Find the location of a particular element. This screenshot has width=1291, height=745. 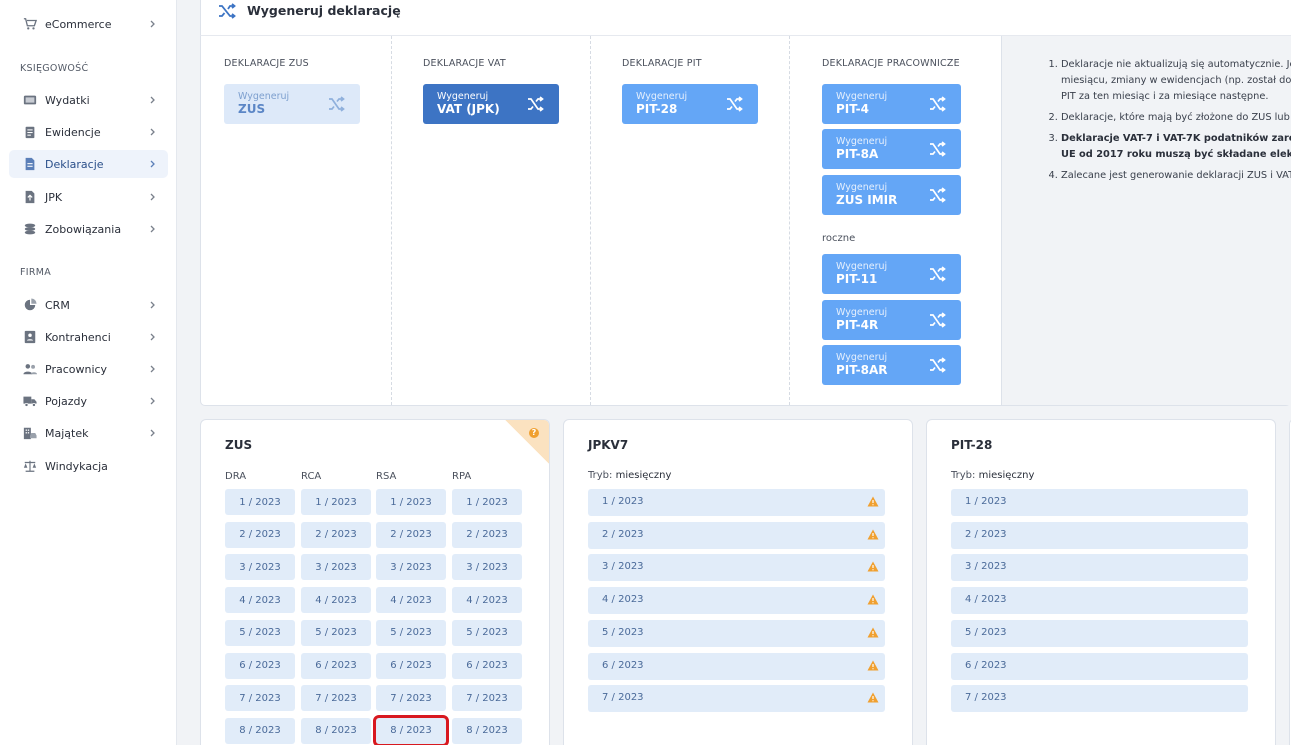

period-cell-rca: 4 / 2023 is located at coordinates (336, 600).